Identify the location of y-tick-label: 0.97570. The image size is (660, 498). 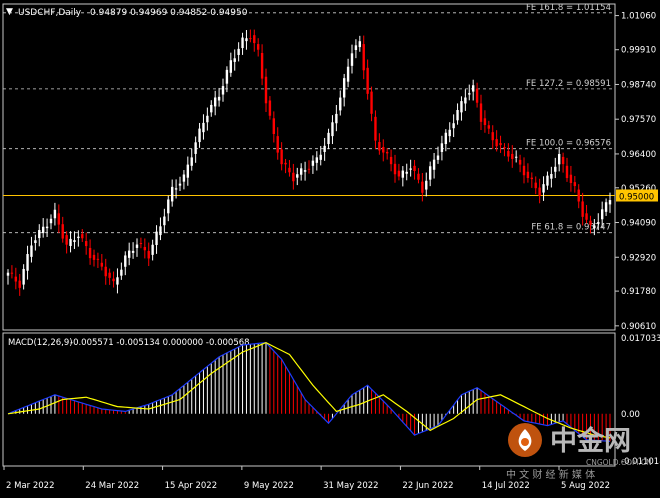
(638, 120).